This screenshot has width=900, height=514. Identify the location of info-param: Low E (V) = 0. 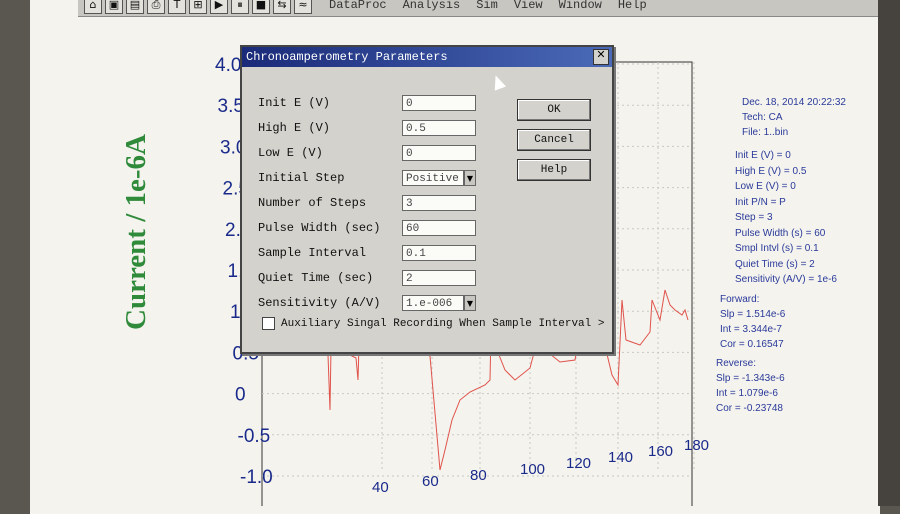
(765, 186).